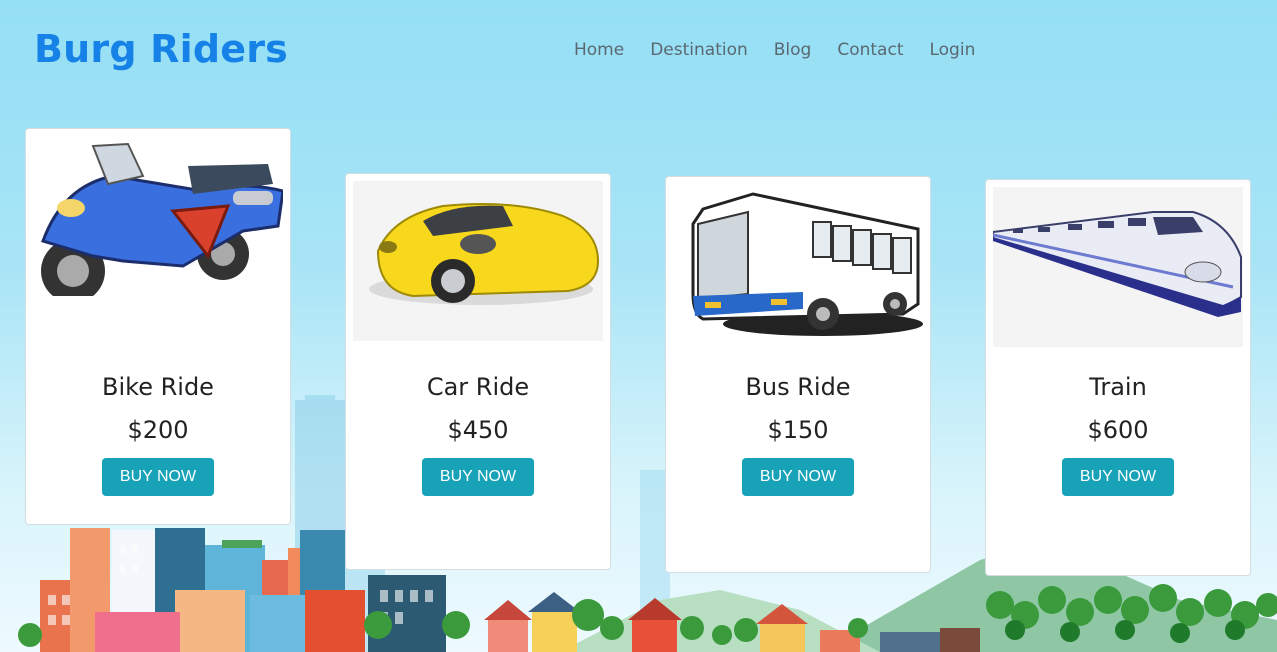 The height and width of the screenshot is (652, 1277). I want to click on car-icon, so click(478, 261).